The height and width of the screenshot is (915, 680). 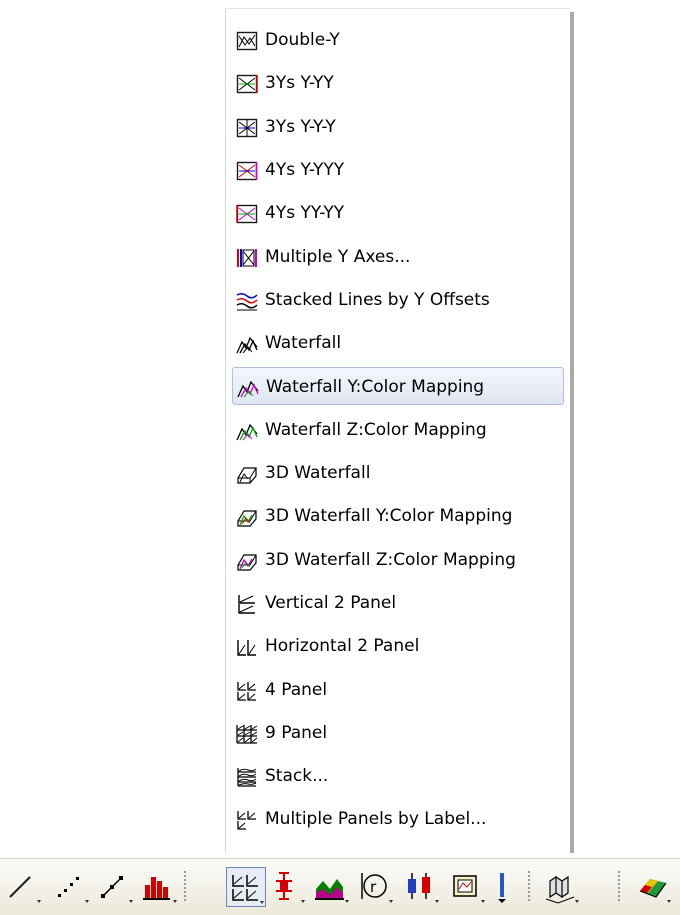 I want to click on menu-item-label: 9 Panel, so click(x=296, y=732).